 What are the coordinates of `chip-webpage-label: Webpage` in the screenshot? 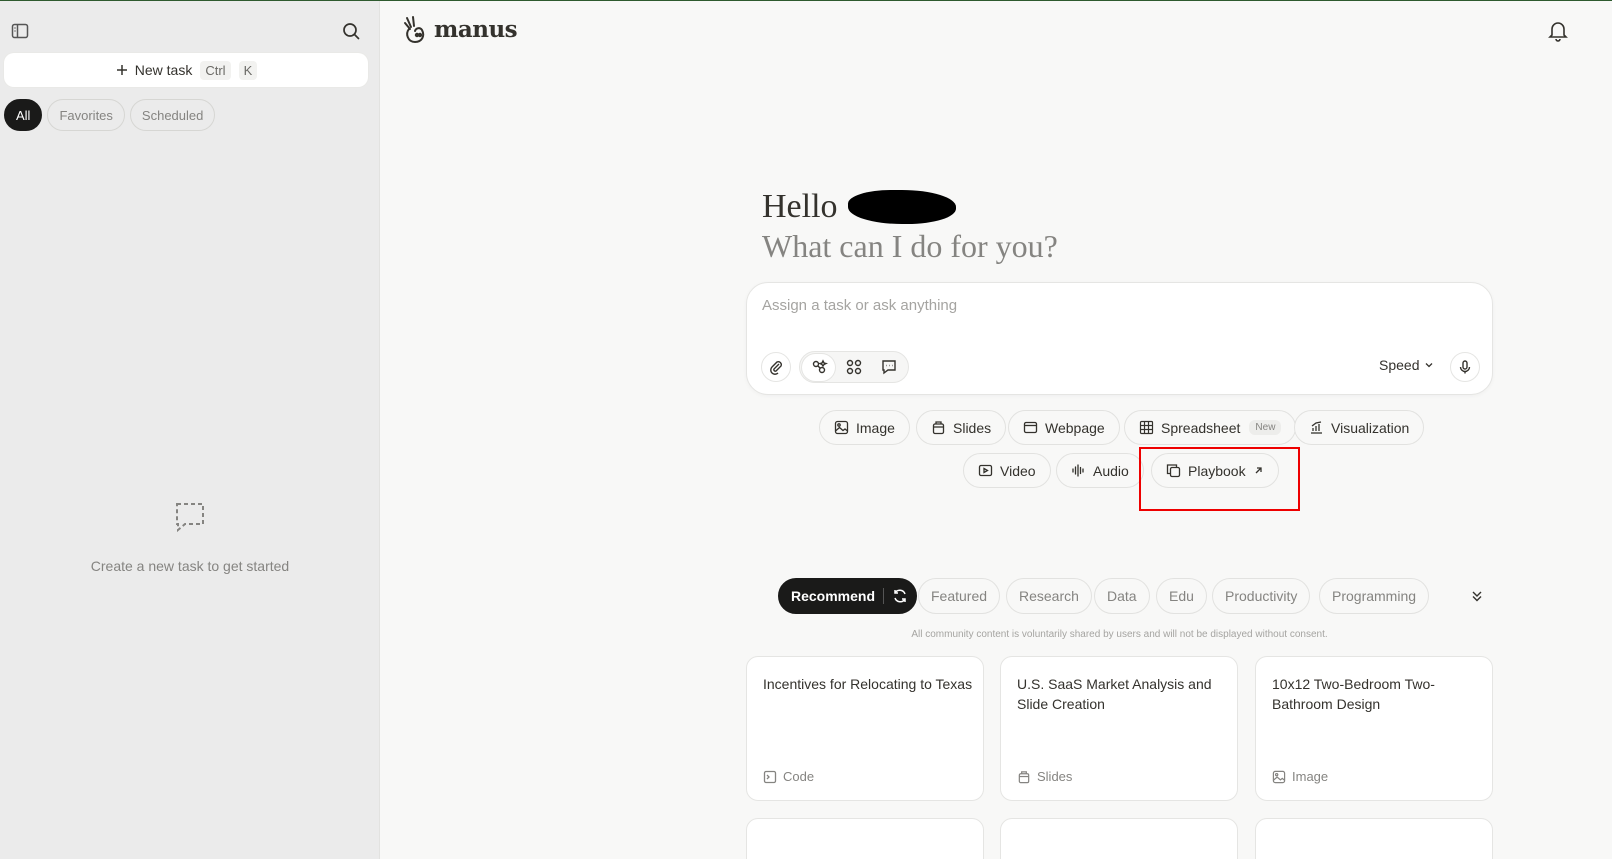 It's located at (1075, 427).